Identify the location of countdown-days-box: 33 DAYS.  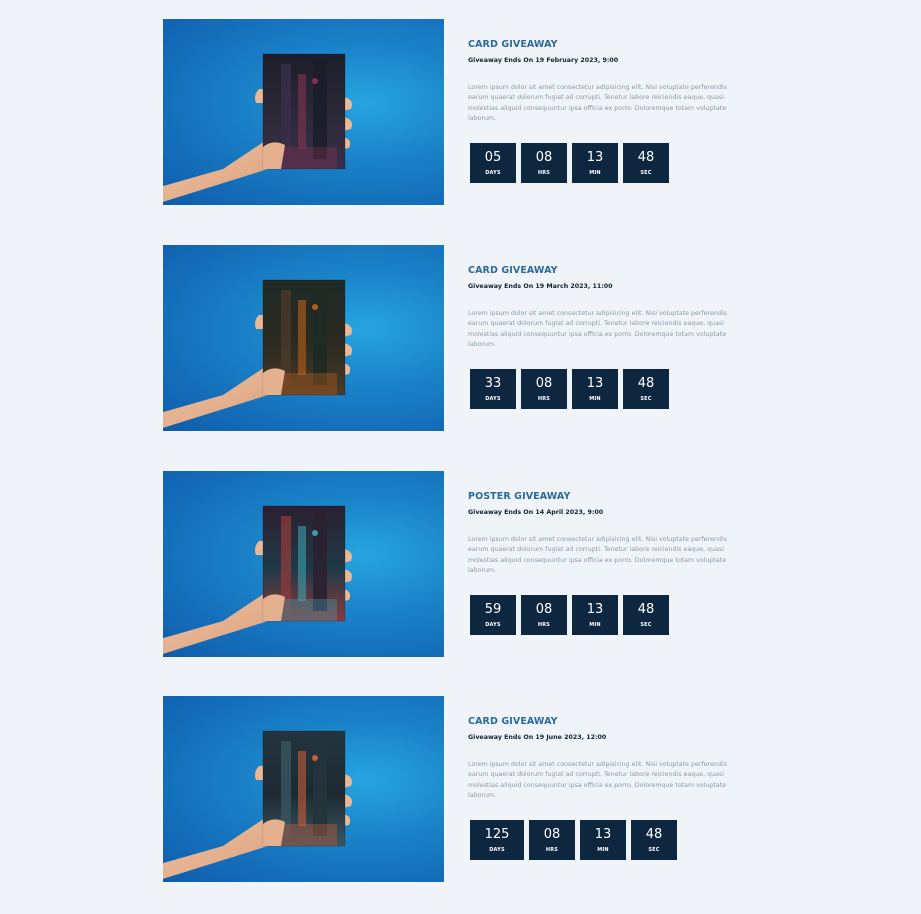
(493, 389).